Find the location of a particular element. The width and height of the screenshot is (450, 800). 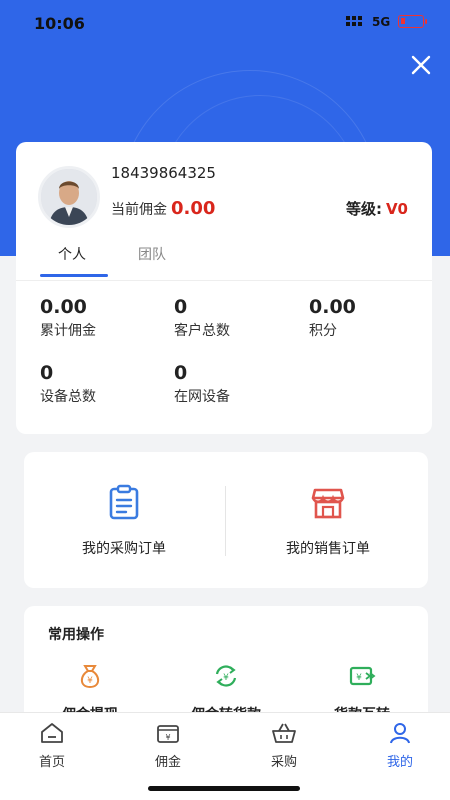

transfer-icon: ¥ is located at coordinates (362, 676).